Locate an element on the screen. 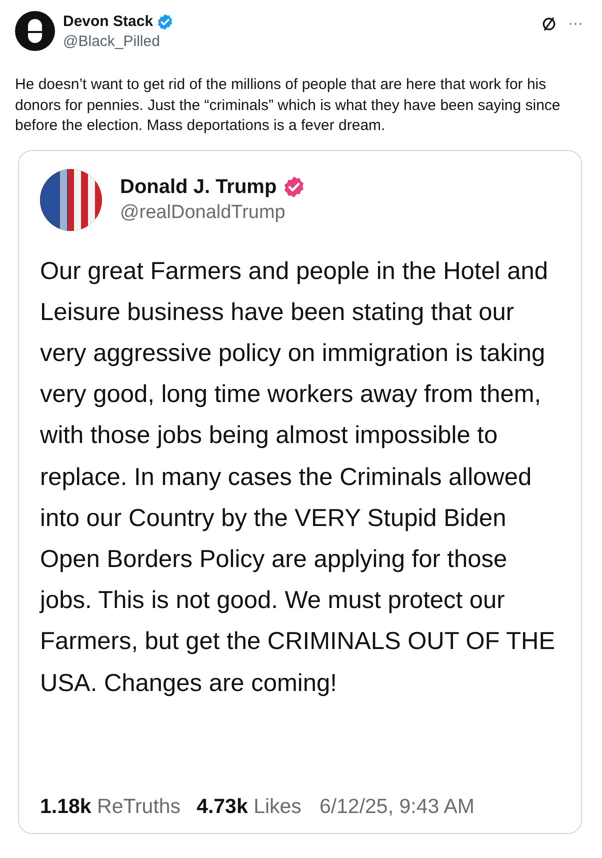  avatar is located at coordinates (35, 31).